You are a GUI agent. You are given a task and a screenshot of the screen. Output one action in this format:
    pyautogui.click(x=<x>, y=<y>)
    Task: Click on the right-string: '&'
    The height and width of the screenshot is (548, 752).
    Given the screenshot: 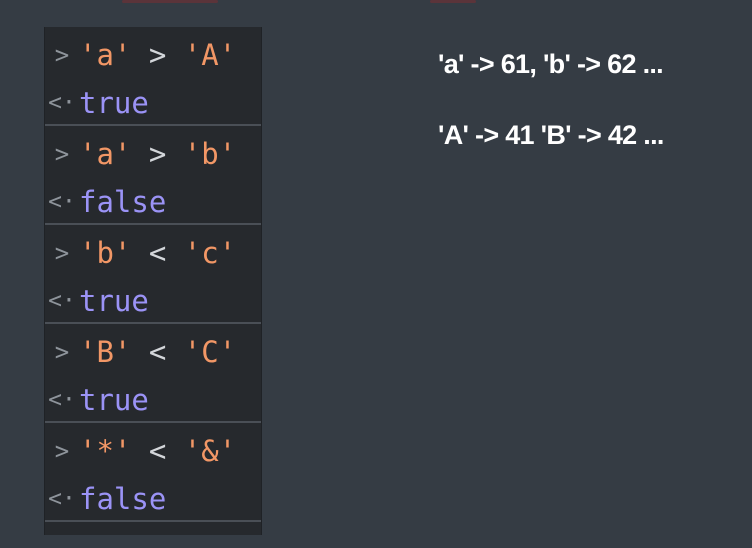 What is the action you would take?
    pyautogui.click(x=210, y=450)
    